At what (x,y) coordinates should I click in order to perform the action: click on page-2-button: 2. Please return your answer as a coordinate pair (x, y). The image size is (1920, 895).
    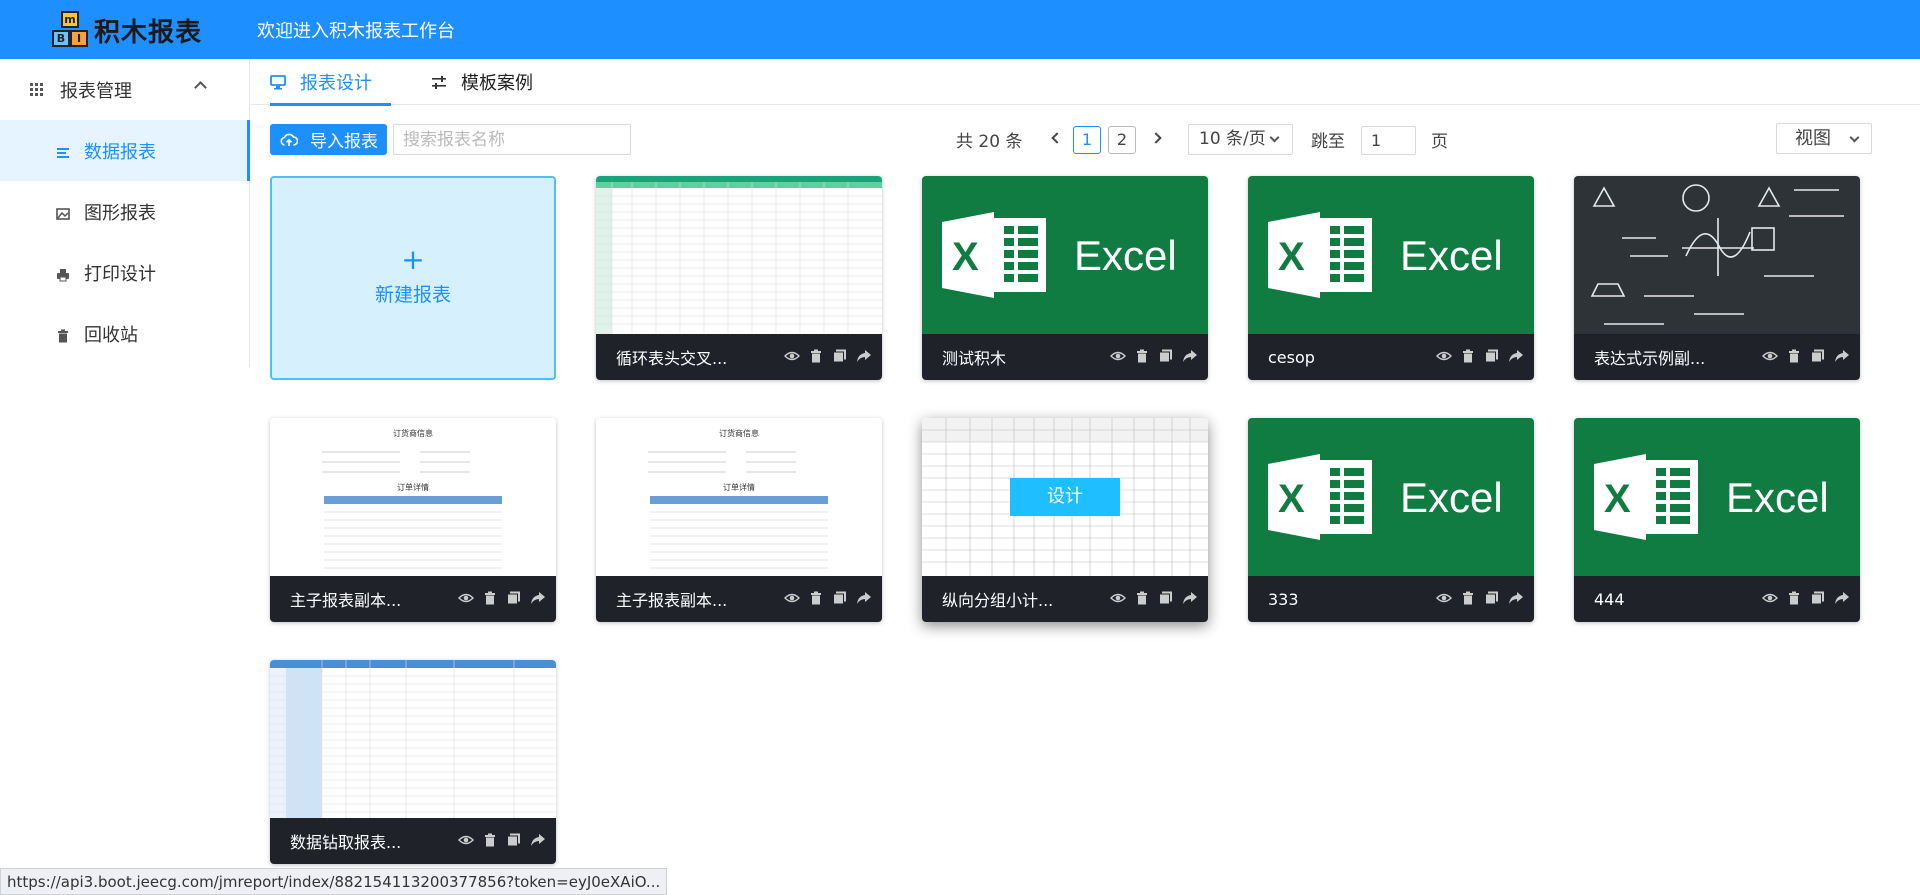
    Looking at the image, I should click on (1122, 140).